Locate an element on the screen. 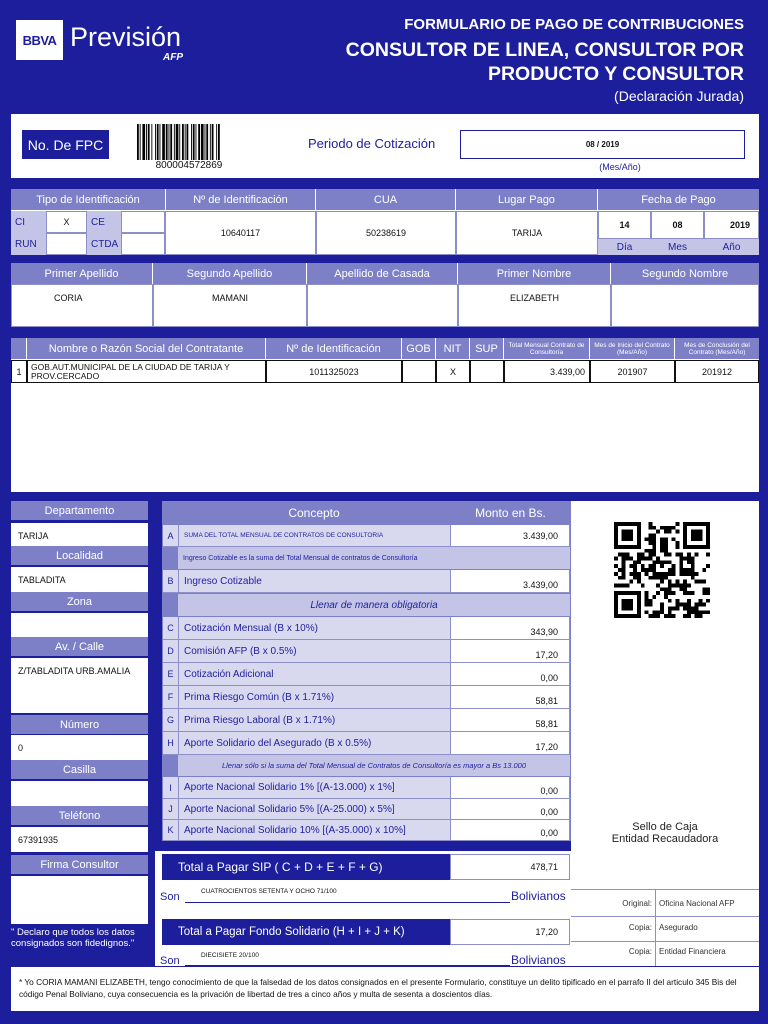  copy-financiera-value: Entidad Financiera is located at coordinates (692, 951).